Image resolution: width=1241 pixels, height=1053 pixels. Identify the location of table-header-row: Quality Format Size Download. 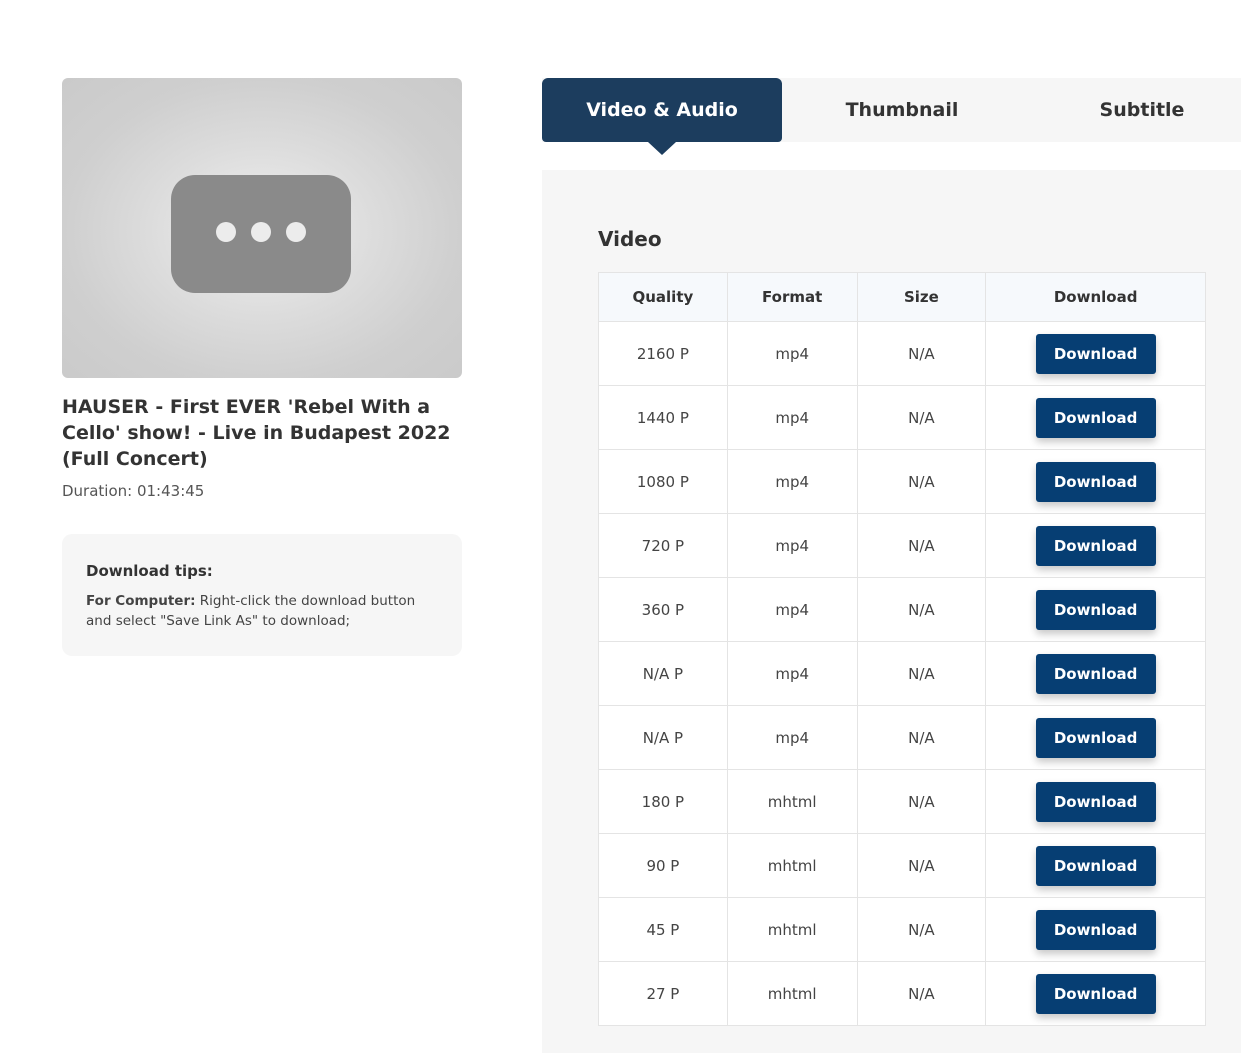
(902, 297).